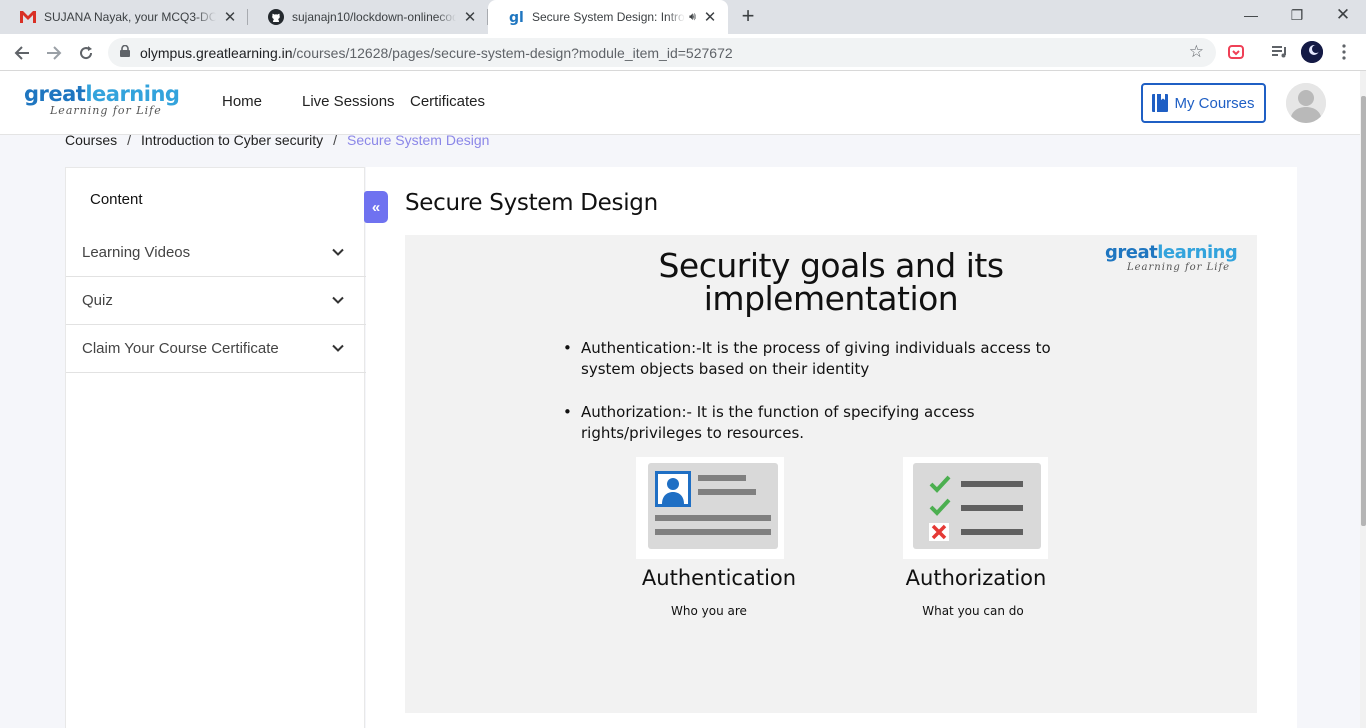 The image size is (1366, 728). What do you see at coordinates (1160, 103) in the screenshot?
I see `book-icon` at bounding box center [1160, 103].